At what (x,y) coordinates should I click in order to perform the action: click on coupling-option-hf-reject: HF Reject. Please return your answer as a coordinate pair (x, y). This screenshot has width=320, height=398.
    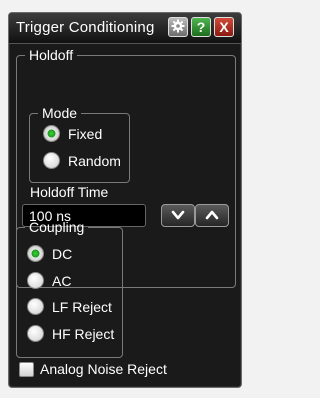
    Looking at the image, I should click on (70, 333).